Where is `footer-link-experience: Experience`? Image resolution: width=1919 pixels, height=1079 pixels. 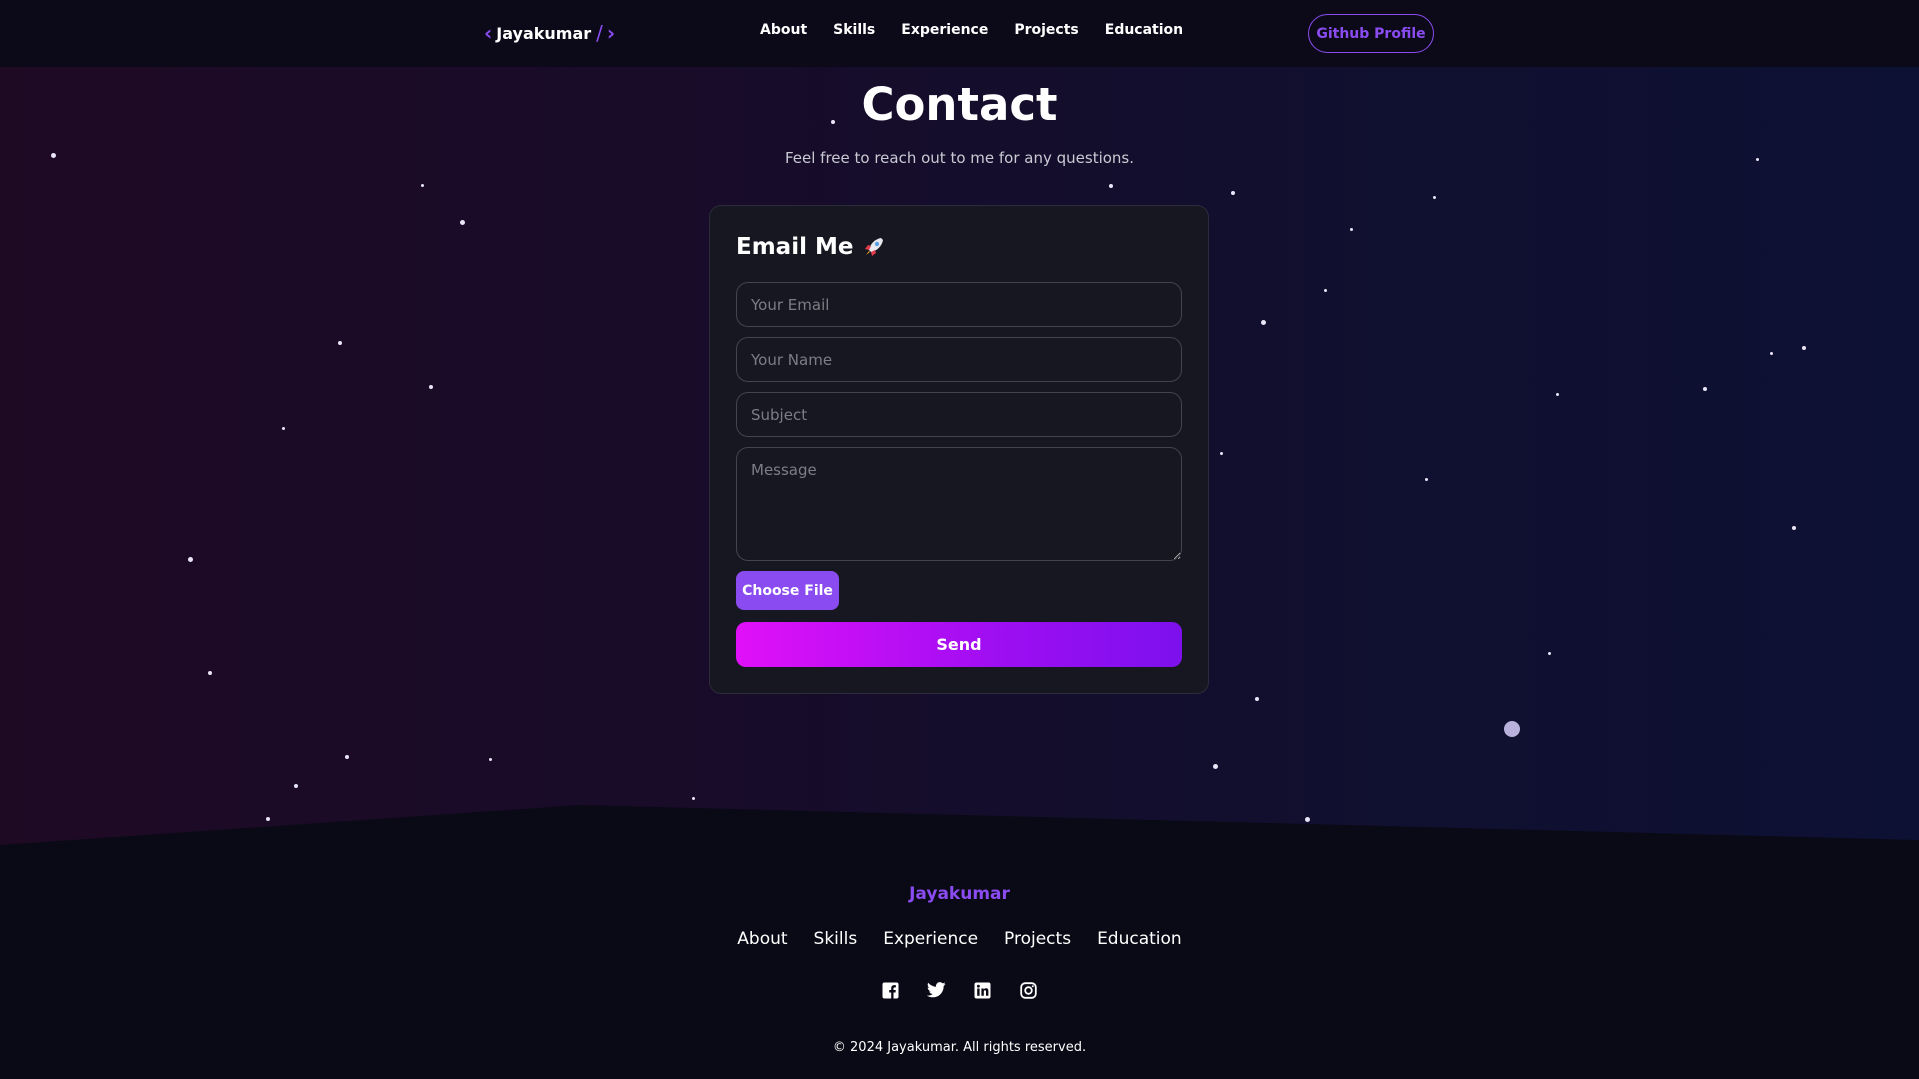 footer-link-experience: Experience is located at coordinates (930, 939).